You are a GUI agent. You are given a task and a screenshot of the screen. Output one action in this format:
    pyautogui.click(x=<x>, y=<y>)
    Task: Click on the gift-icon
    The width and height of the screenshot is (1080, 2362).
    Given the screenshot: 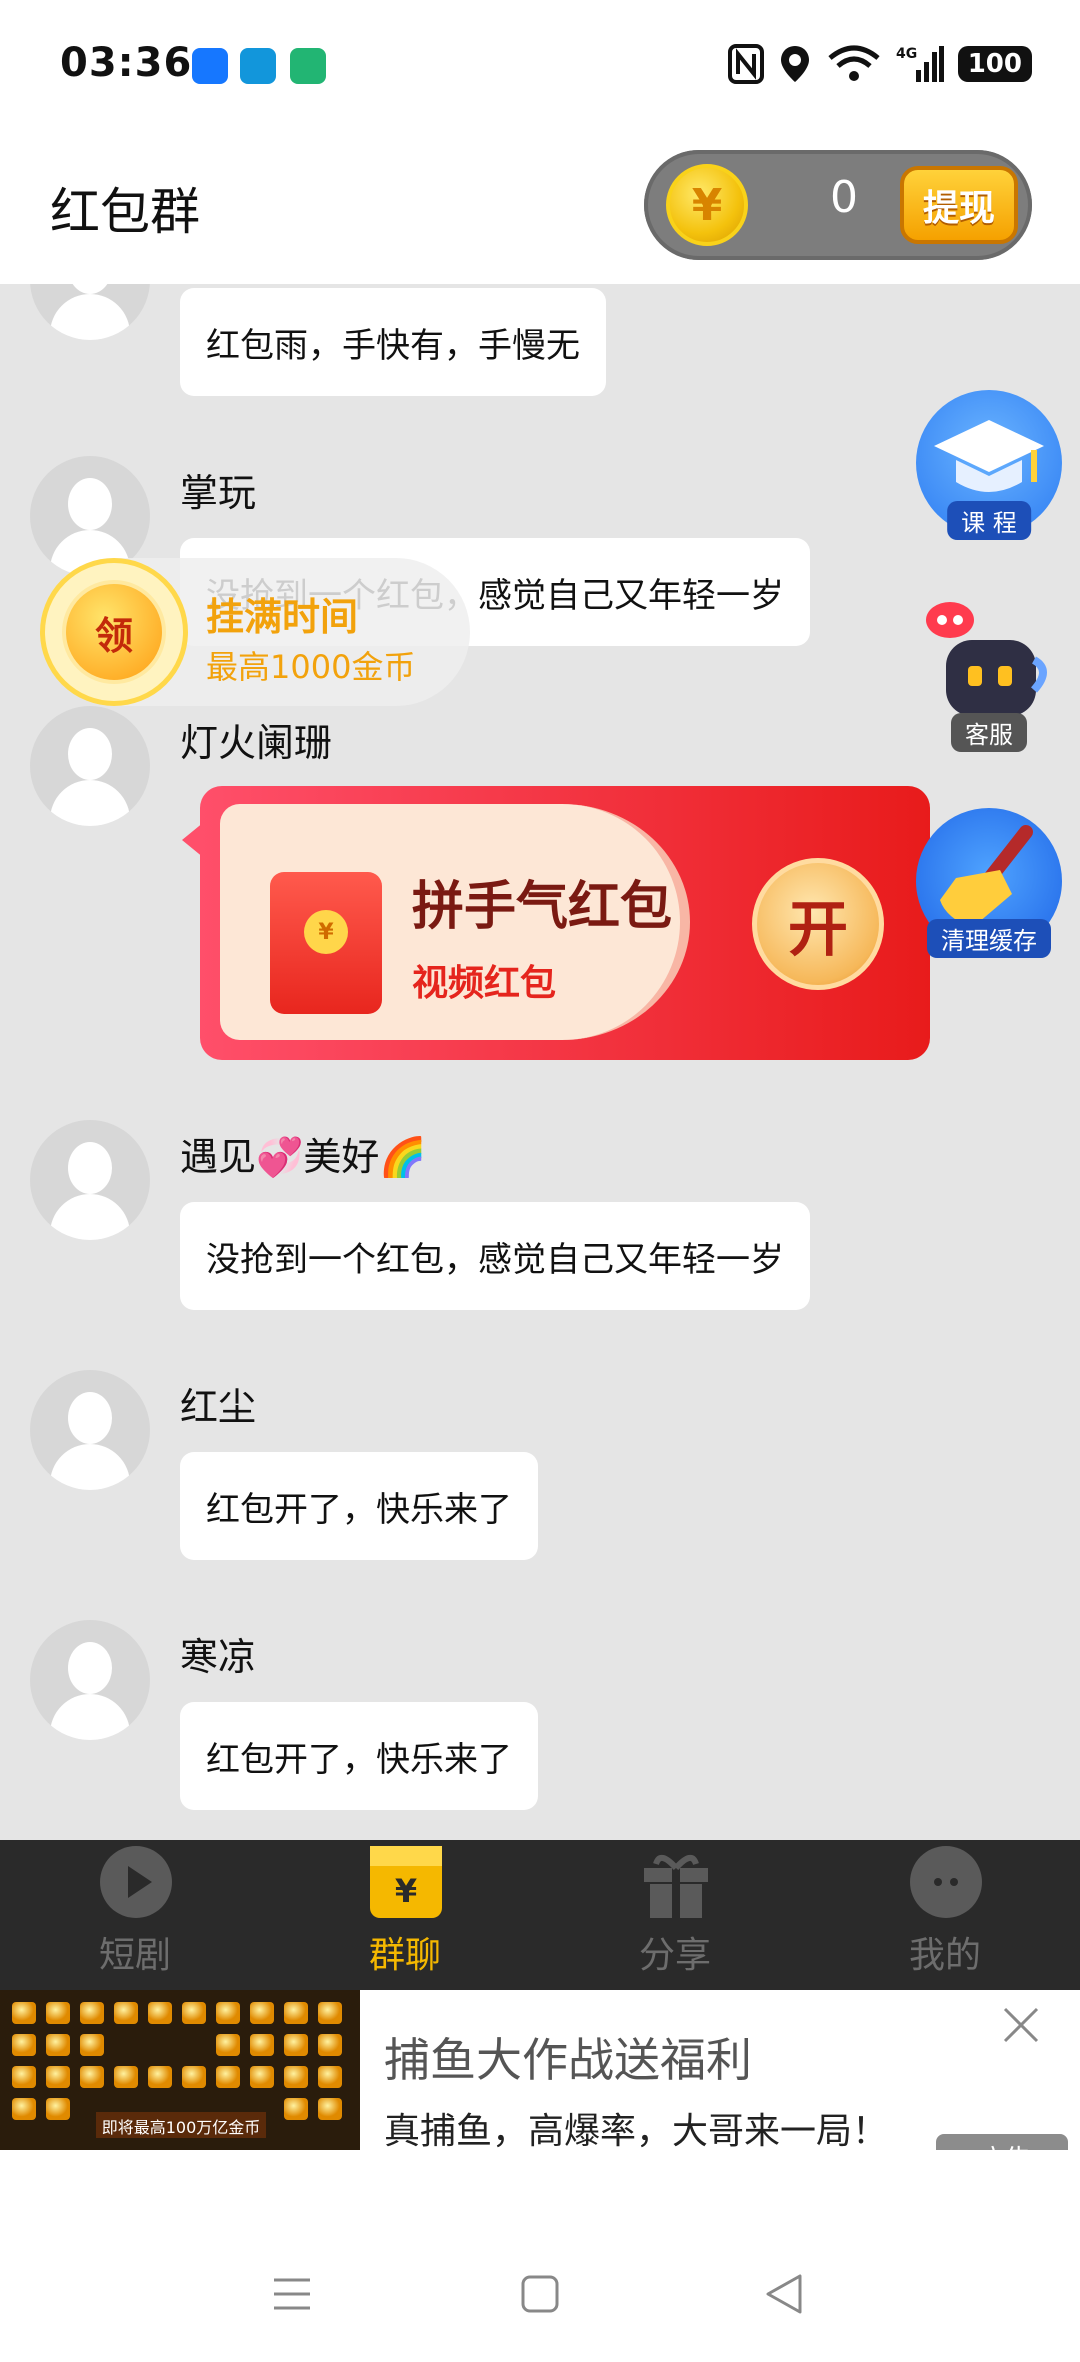 What is the action you would take?
    pyautogui.click(x=676, y=1882)
    